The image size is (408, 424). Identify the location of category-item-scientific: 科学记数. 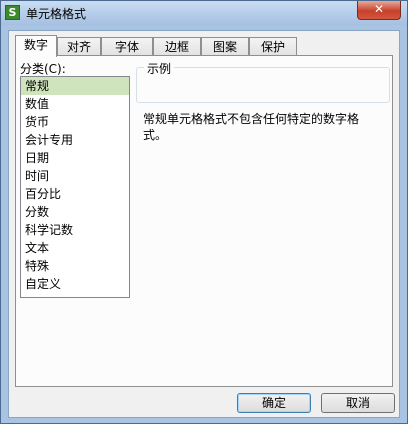
(75, 230).